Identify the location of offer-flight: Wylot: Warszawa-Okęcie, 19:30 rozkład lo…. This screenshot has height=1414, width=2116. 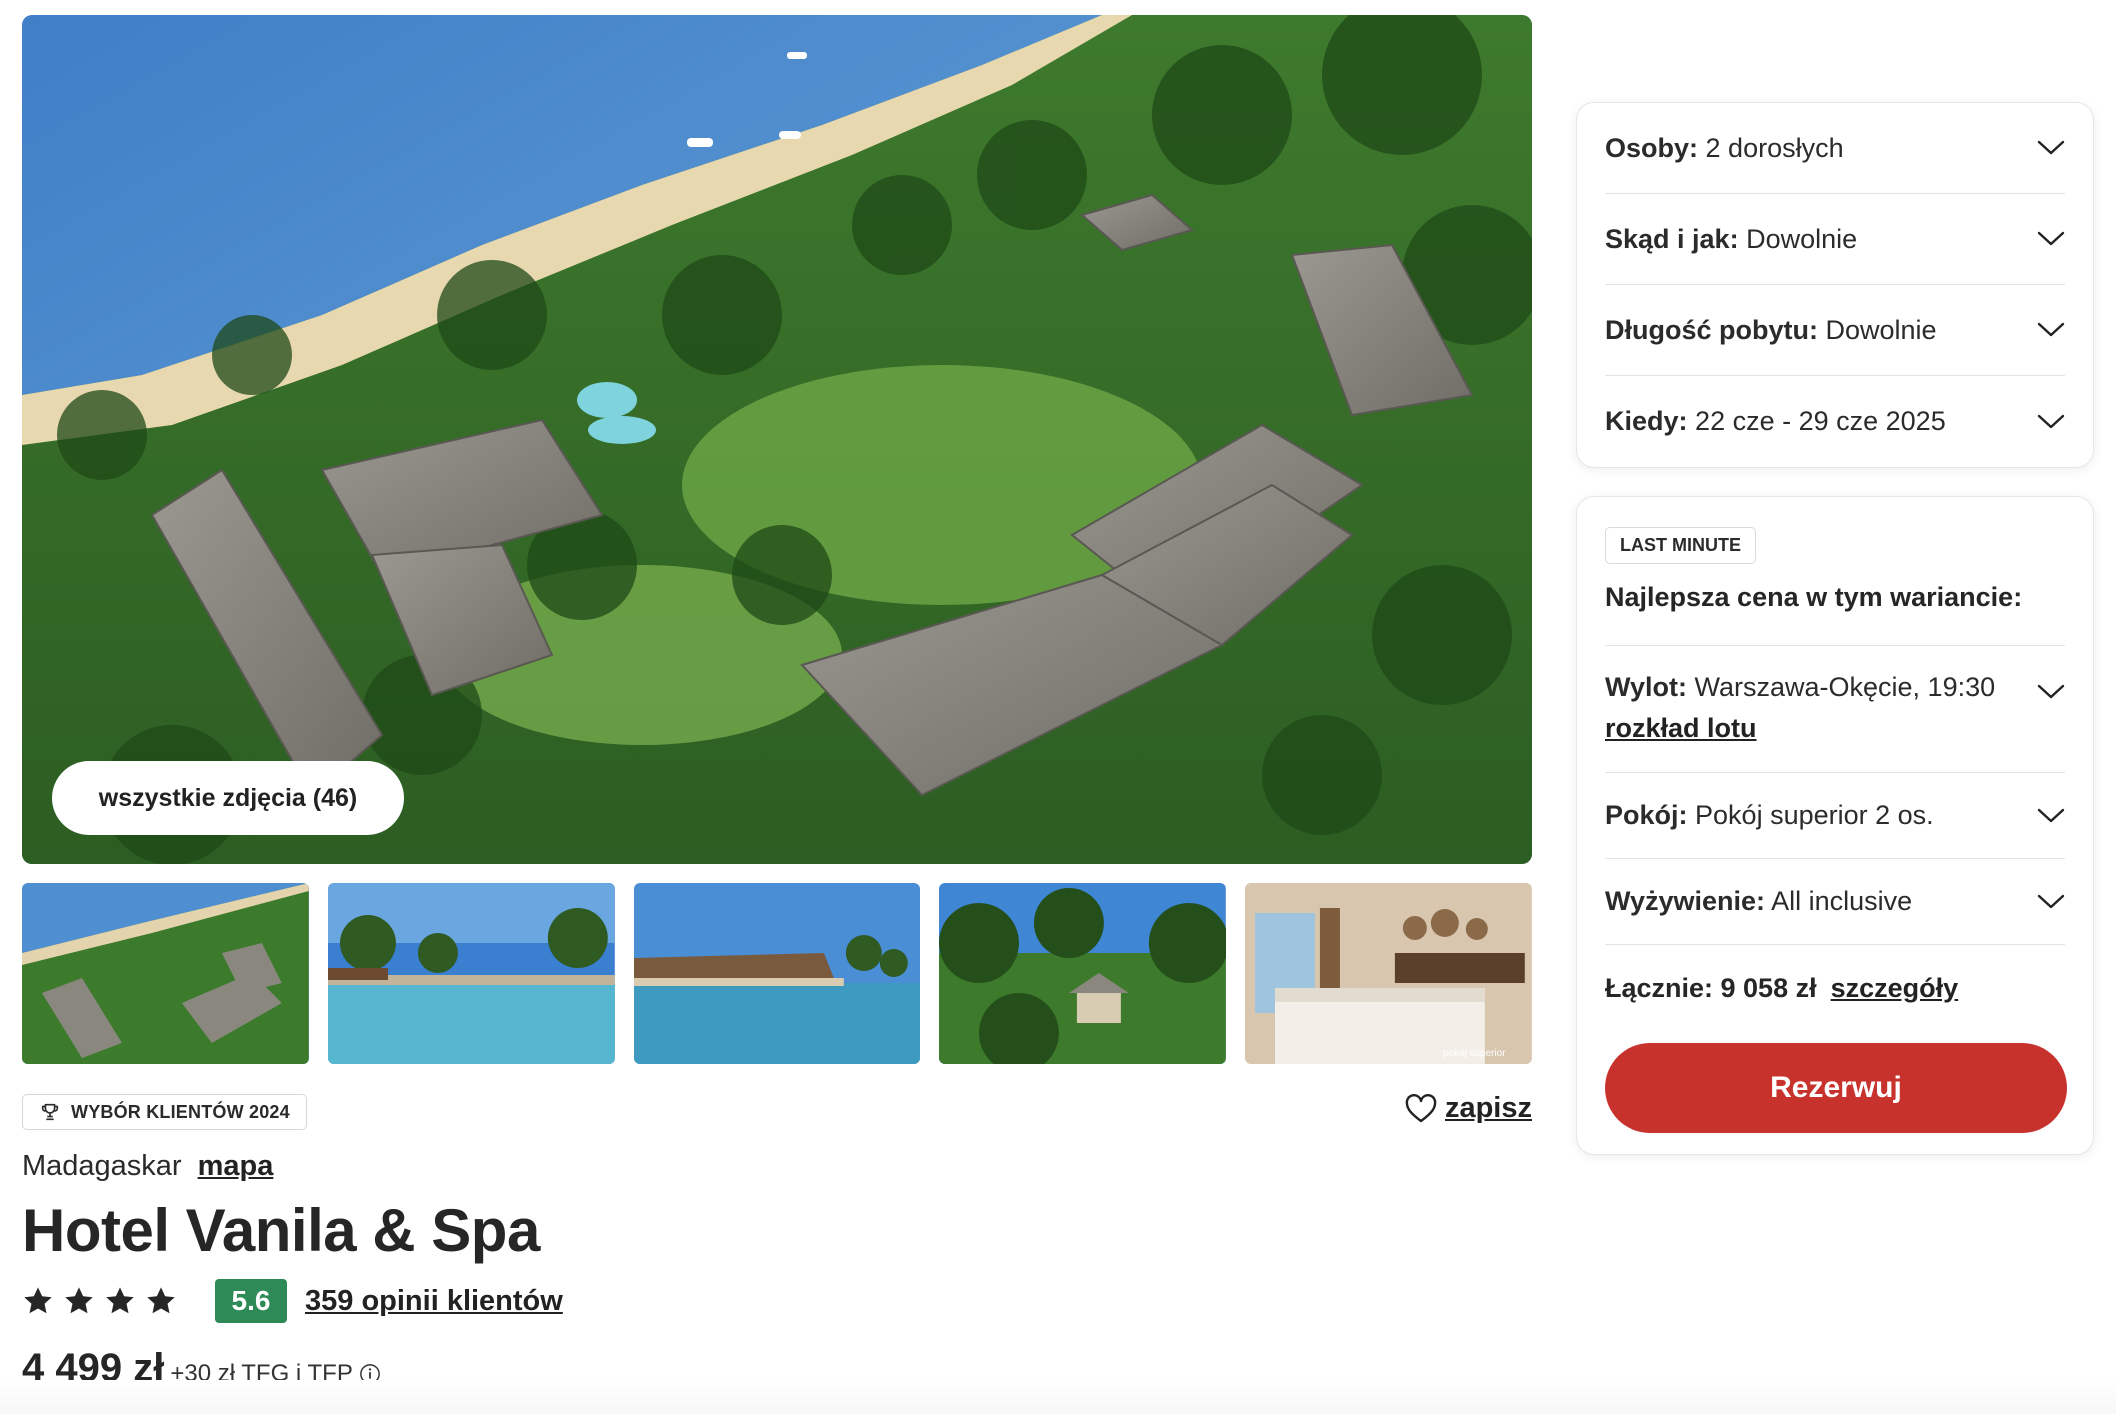
(1835, 709).